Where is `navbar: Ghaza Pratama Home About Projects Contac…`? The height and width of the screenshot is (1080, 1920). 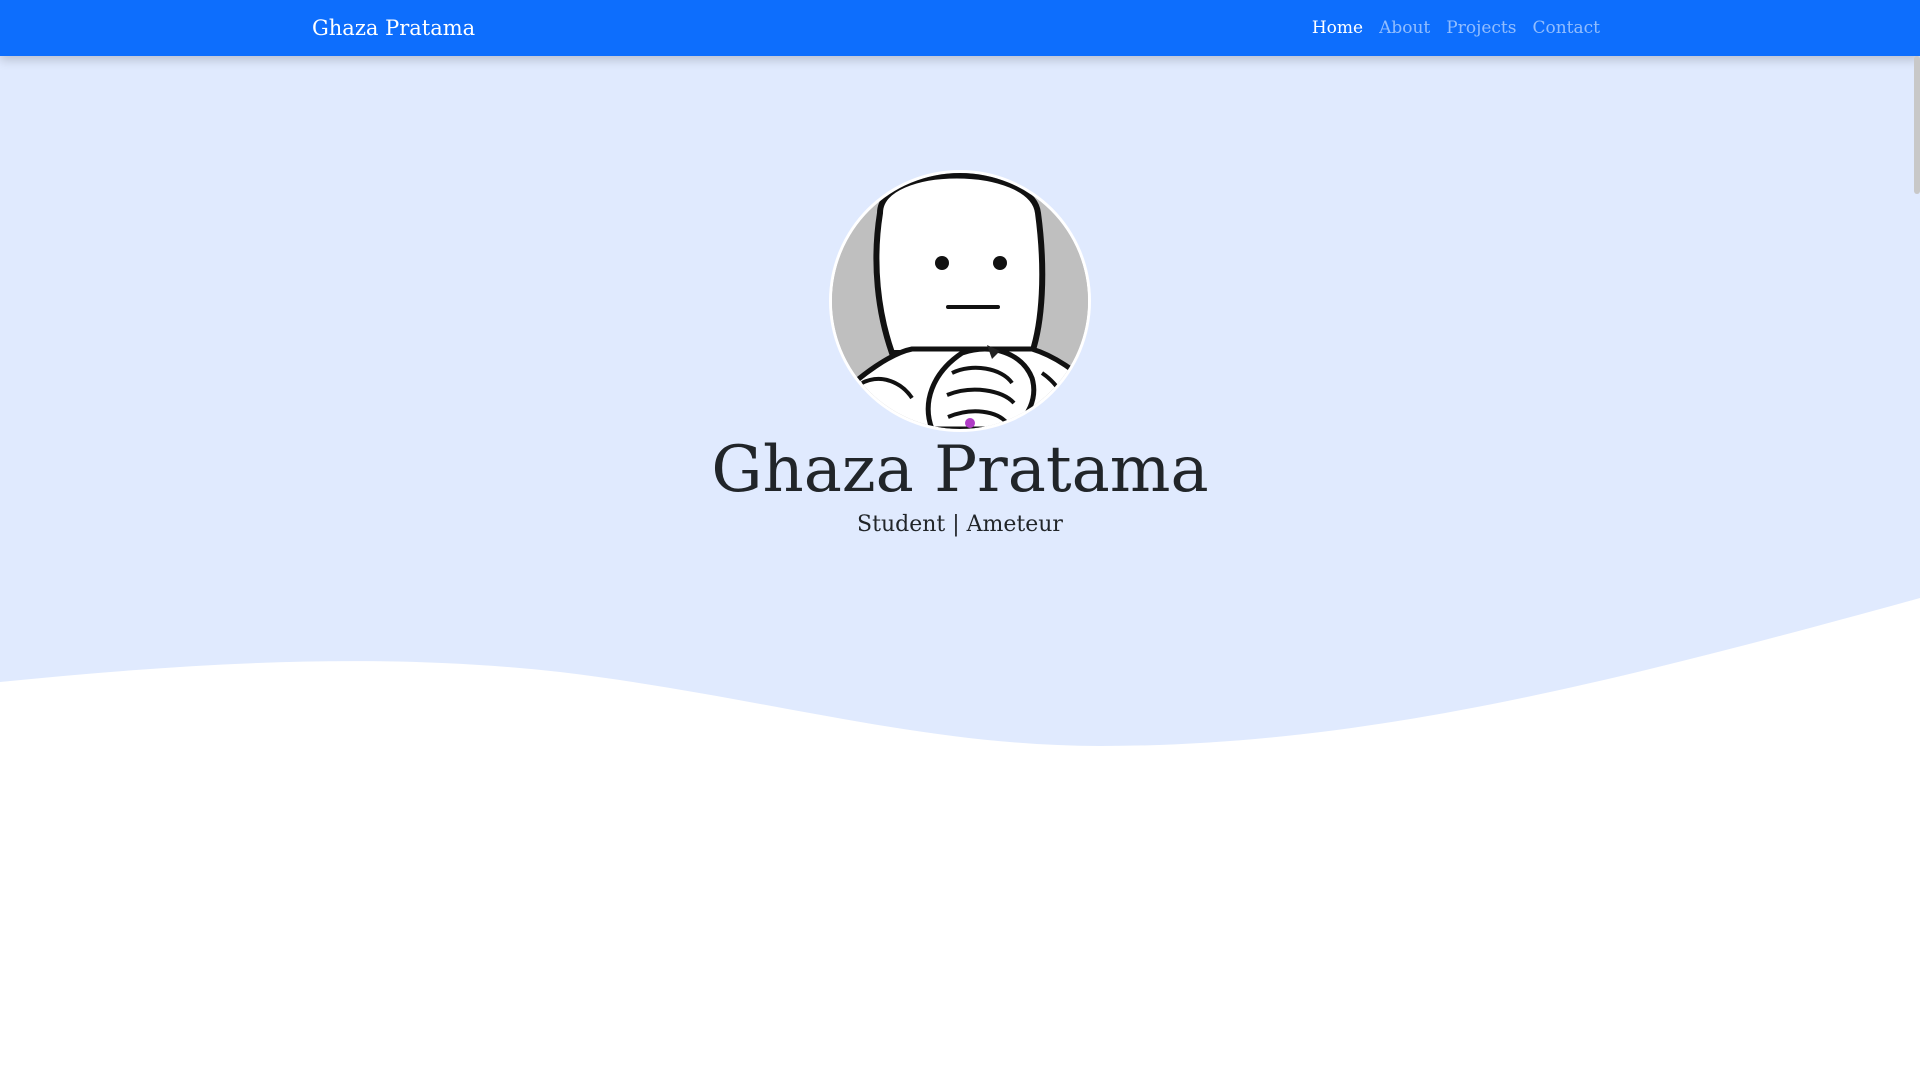 navbar: Ghaza Pratama Home About Projects Contac… is located at coordinates (960, 28).